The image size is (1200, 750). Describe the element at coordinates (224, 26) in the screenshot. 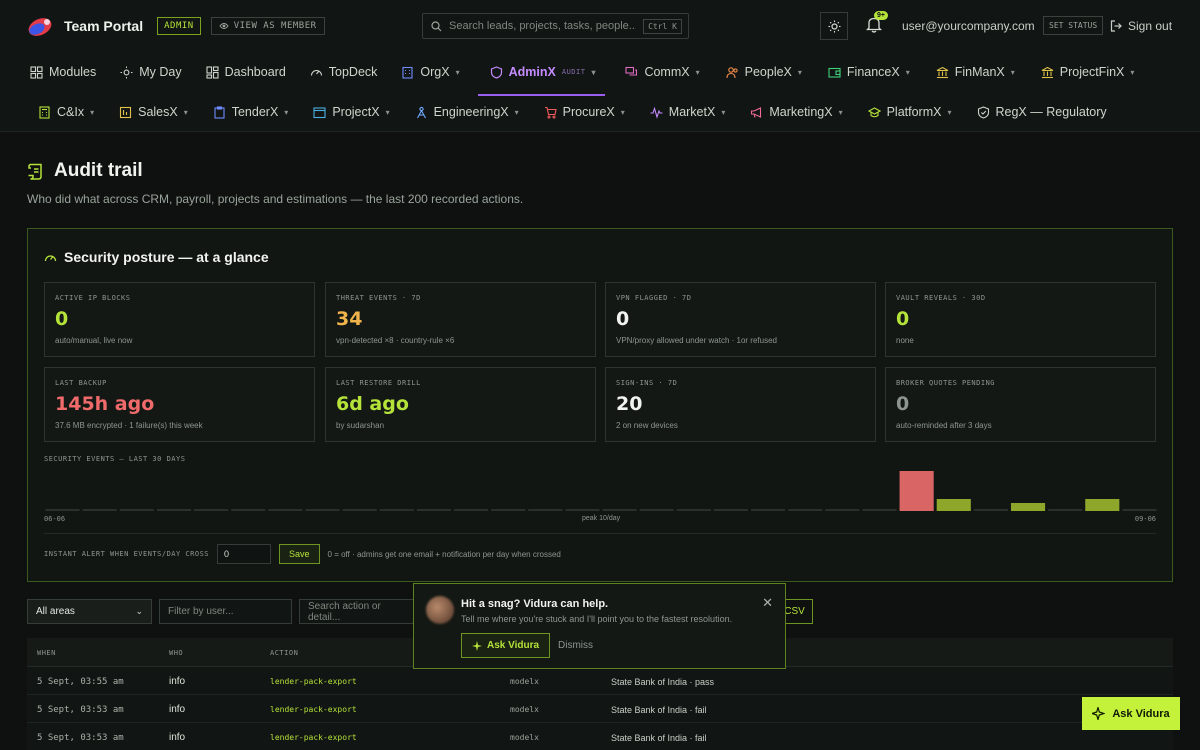

I see `eye-icon` at that location.